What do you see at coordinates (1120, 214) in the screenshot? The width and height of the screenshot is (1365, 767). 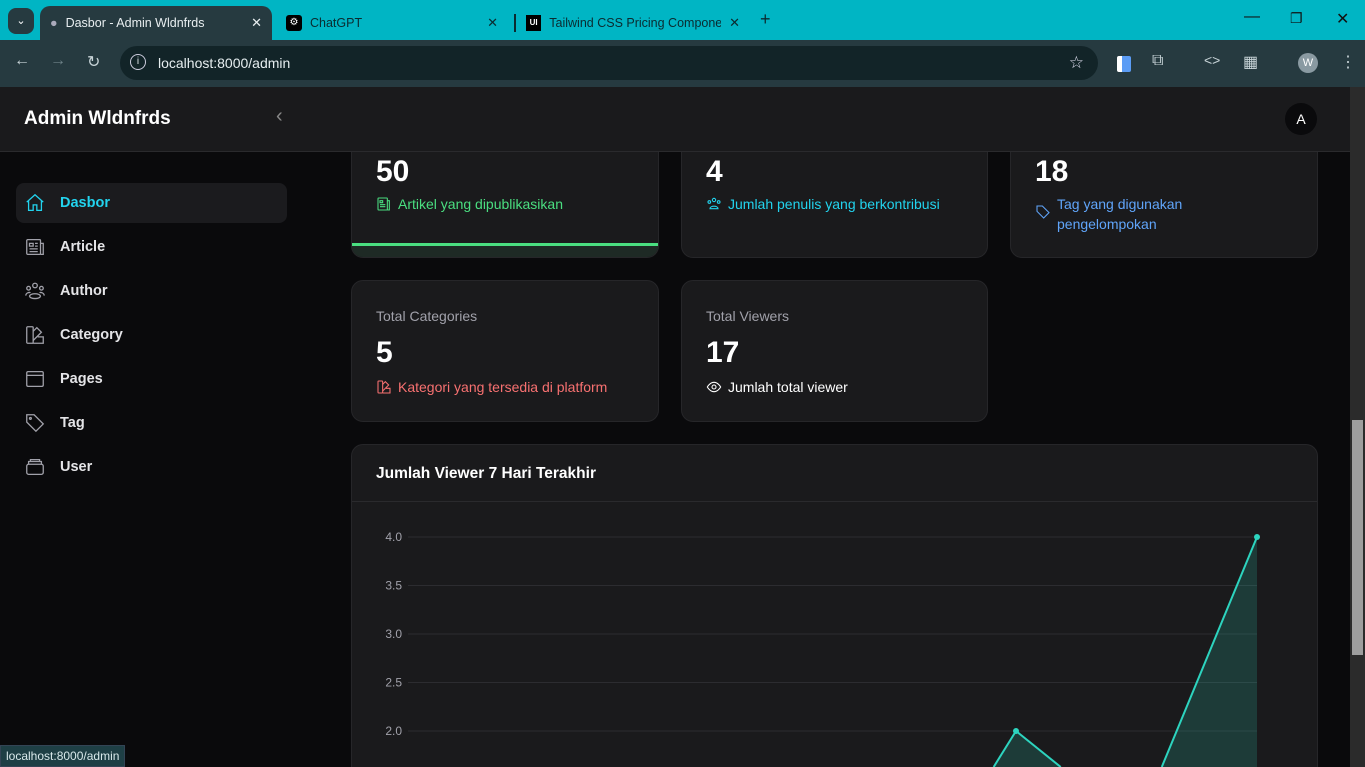 I see `stat-desc-text: Tag yang digunakan pengelompokan` at bounding box center [1120, 214].